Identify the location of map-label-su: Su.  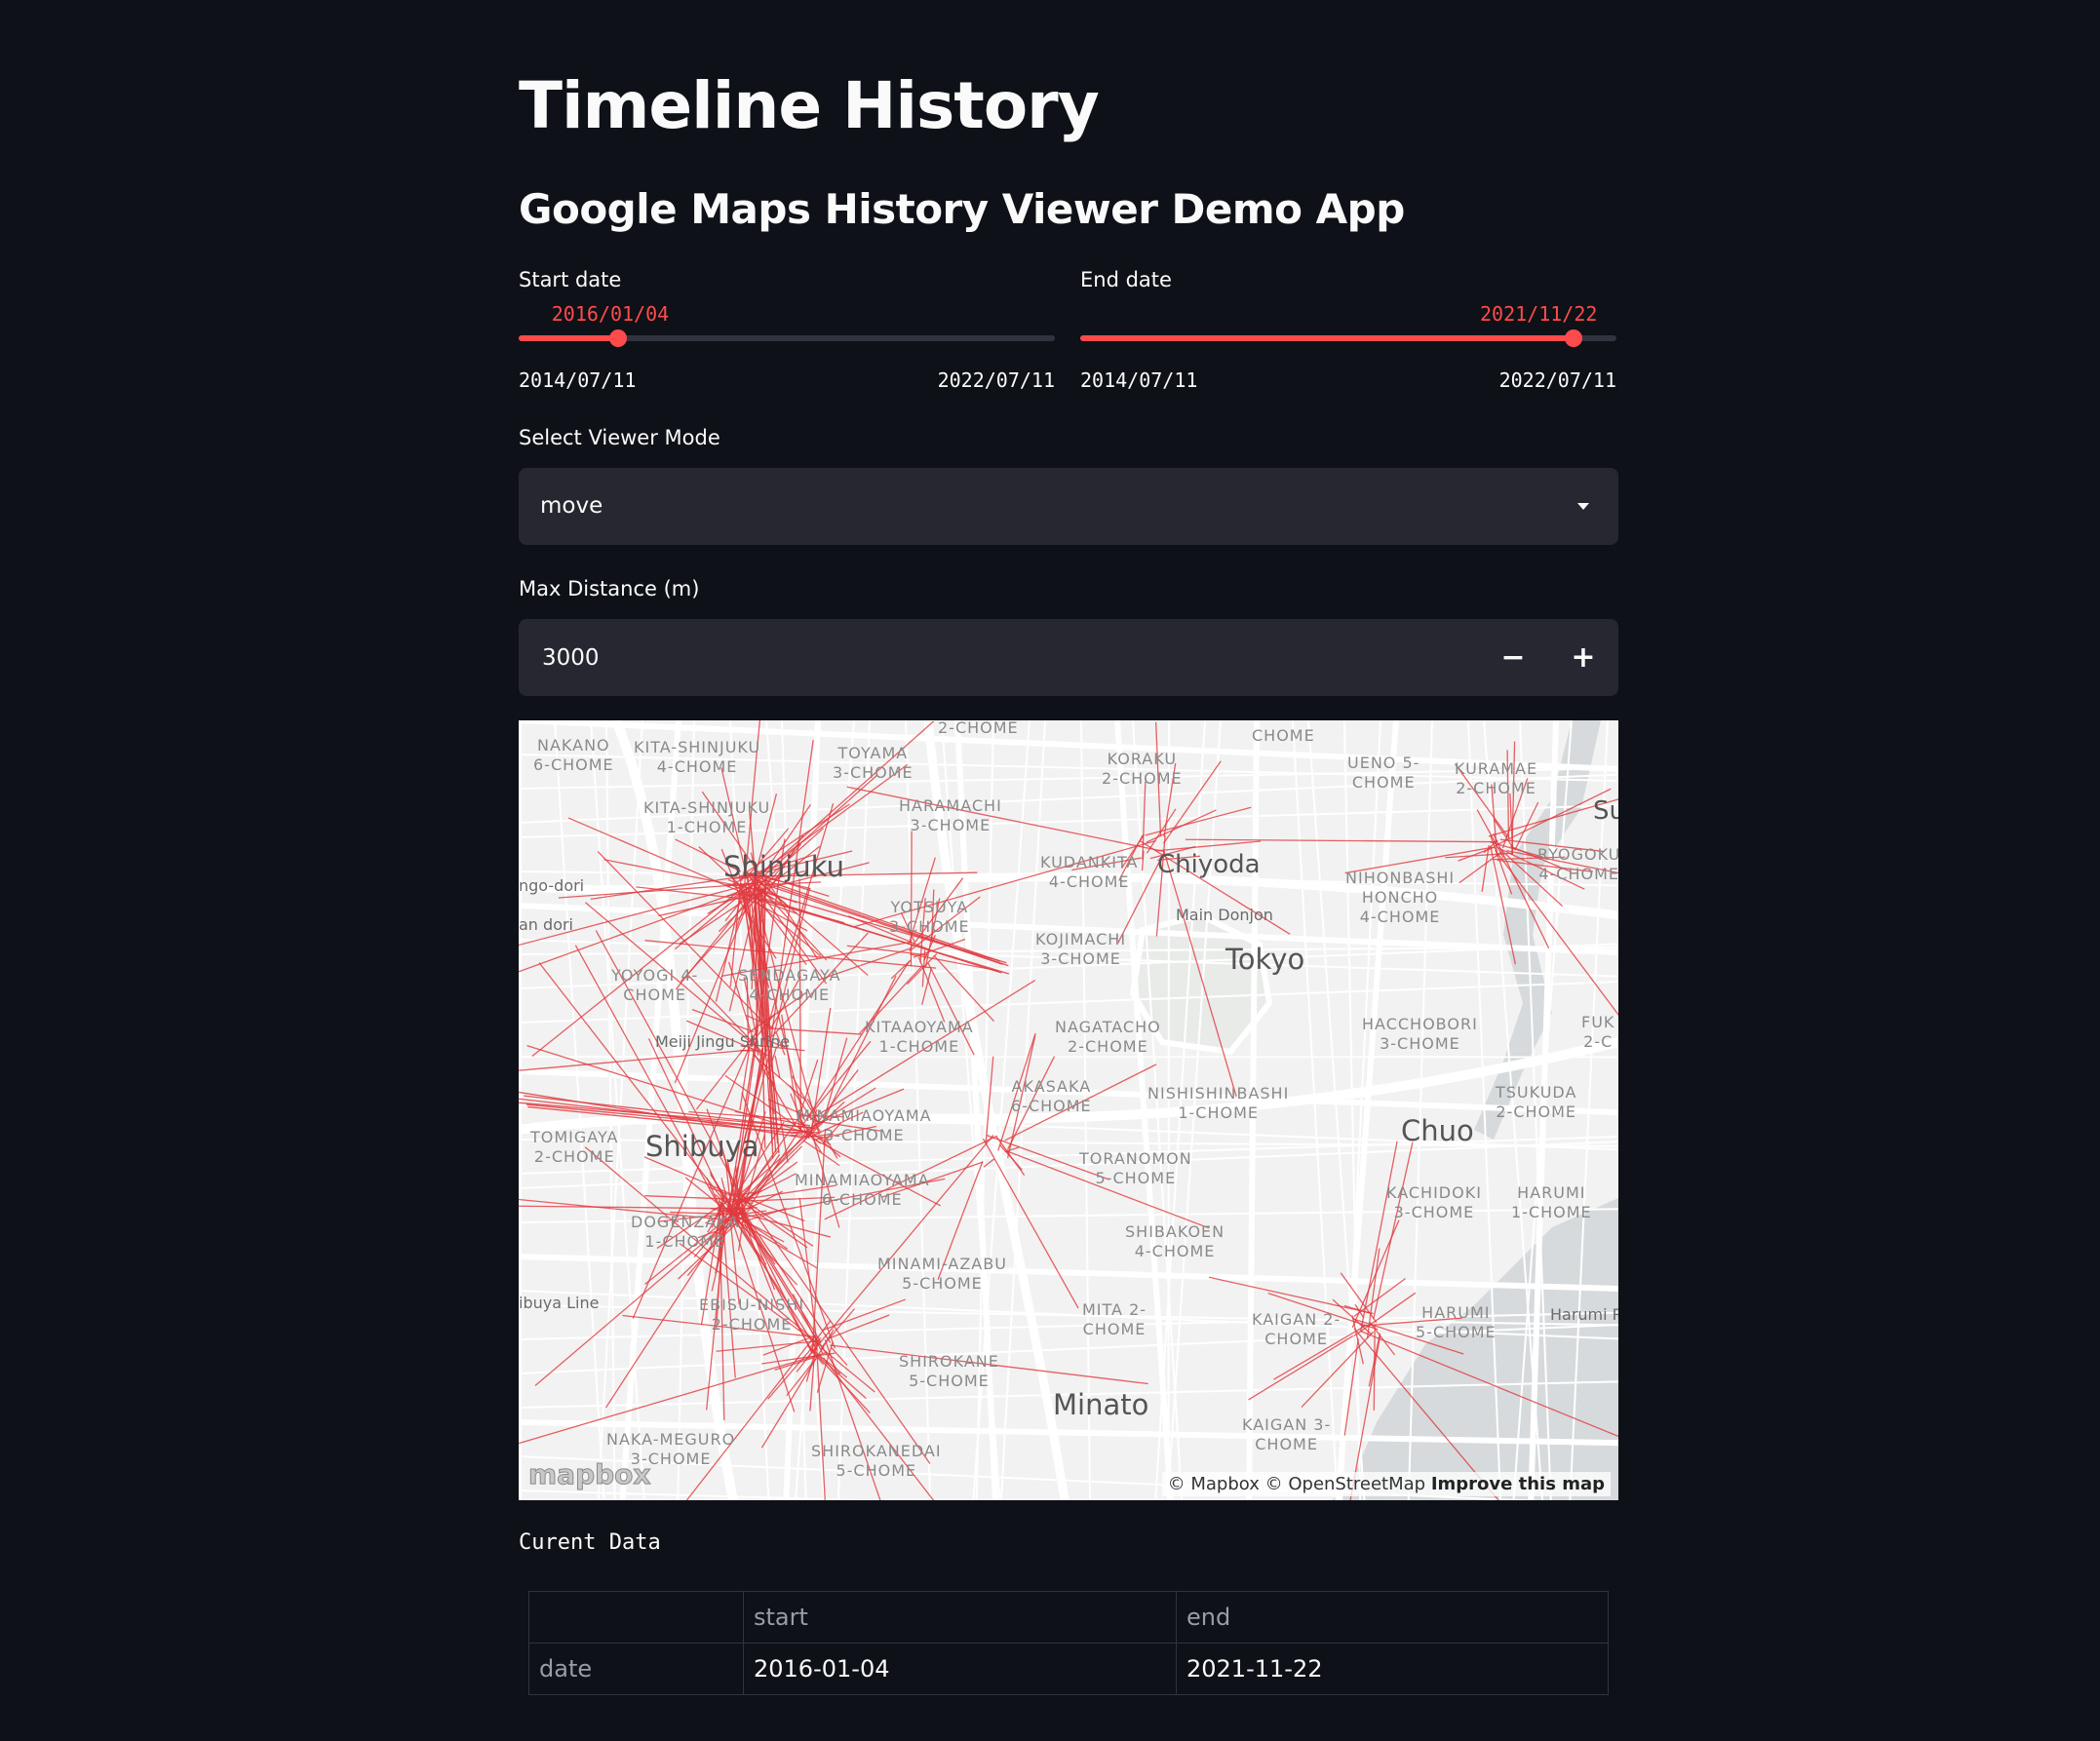
(1606, 811).